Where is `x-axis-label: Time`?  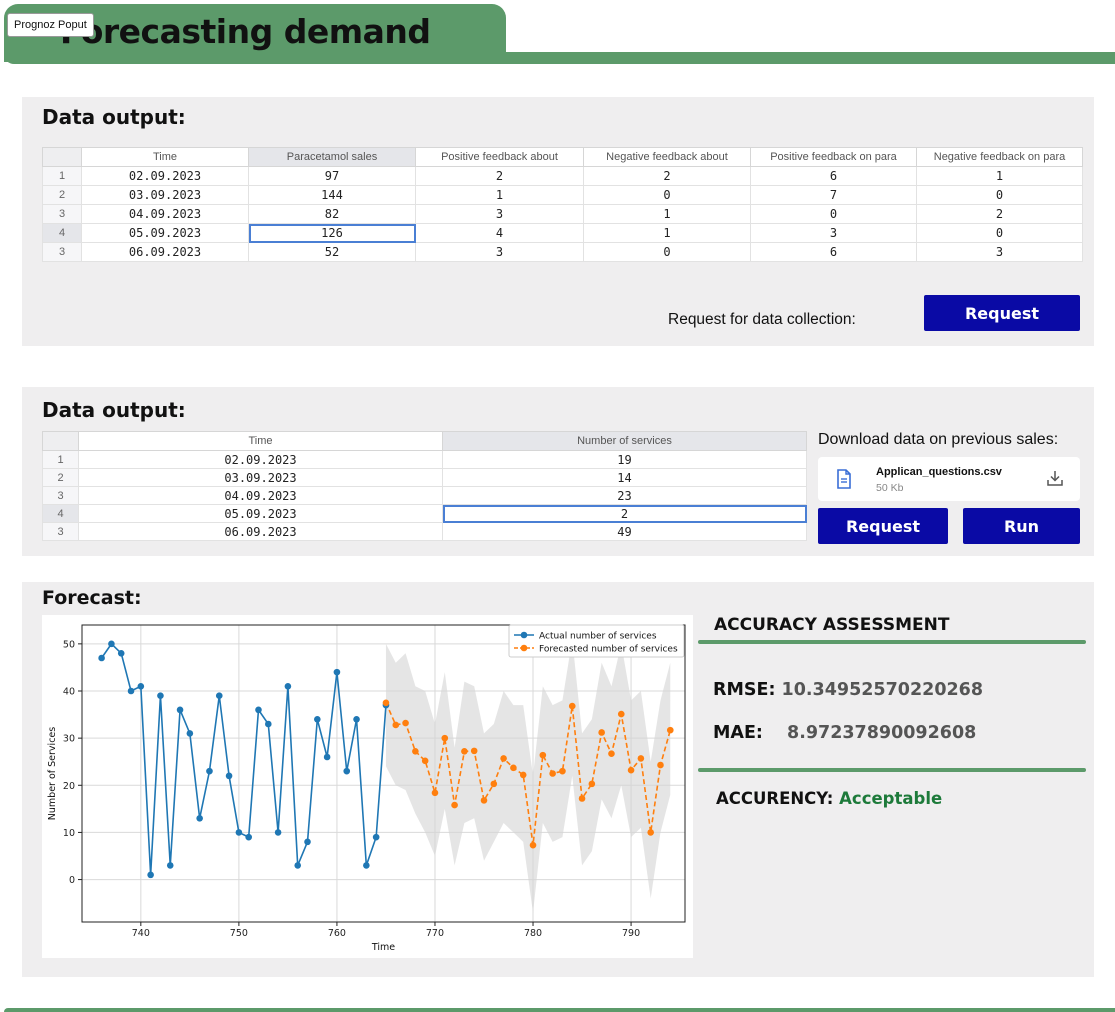 x-axis-label: Time is located at coordinates (383, 947).